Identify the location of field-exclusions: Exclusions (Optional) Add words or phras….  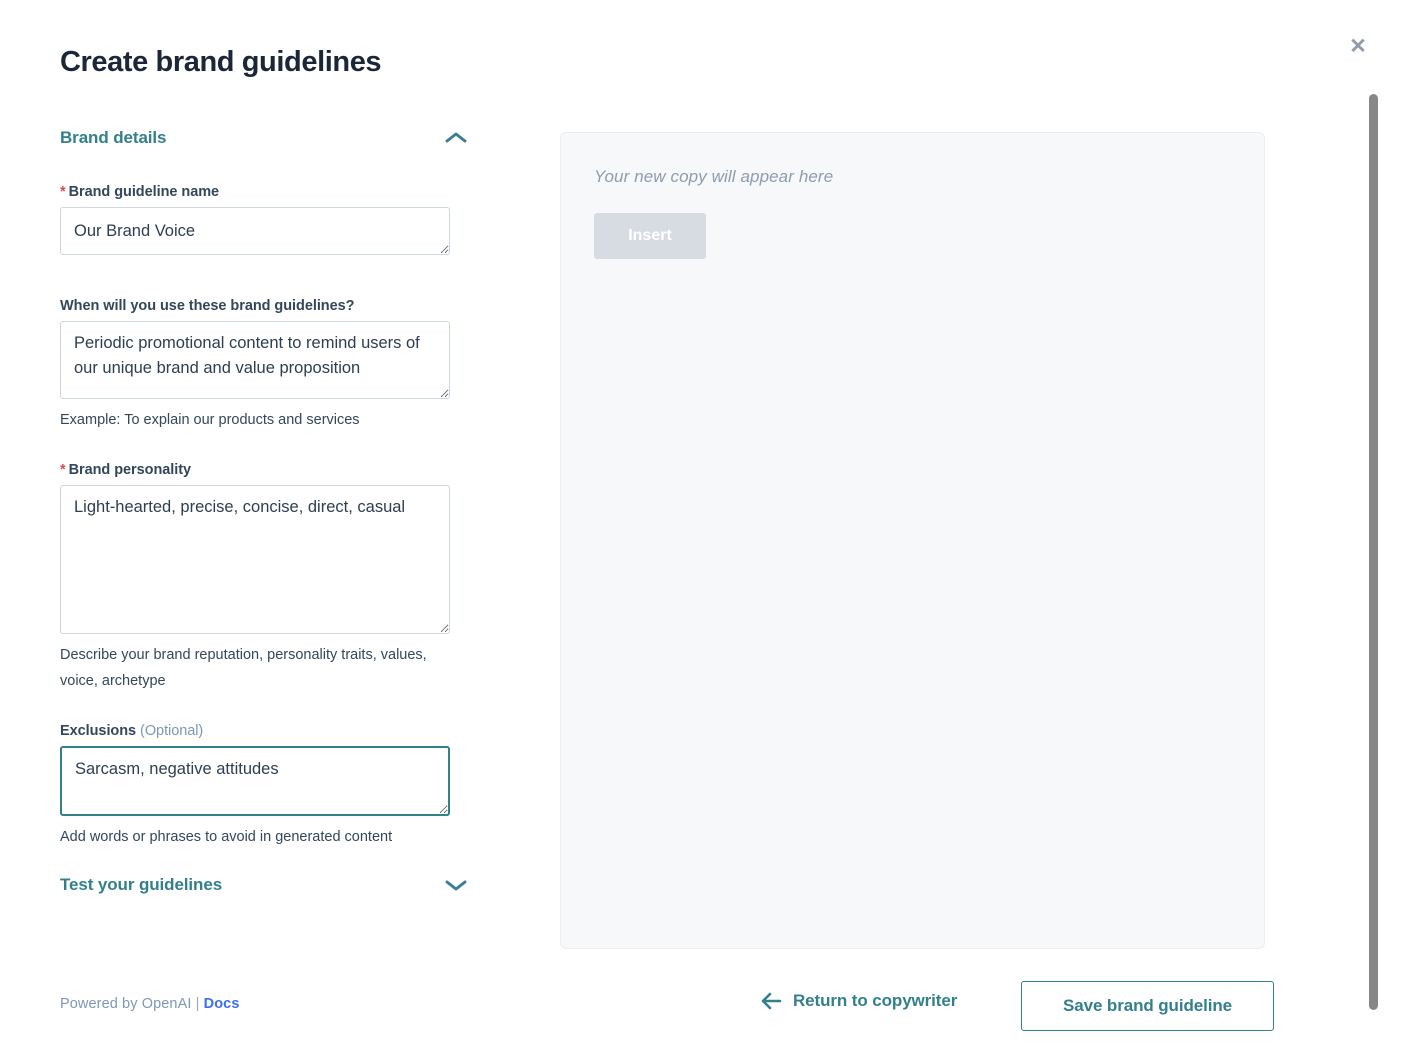
(266, 786).